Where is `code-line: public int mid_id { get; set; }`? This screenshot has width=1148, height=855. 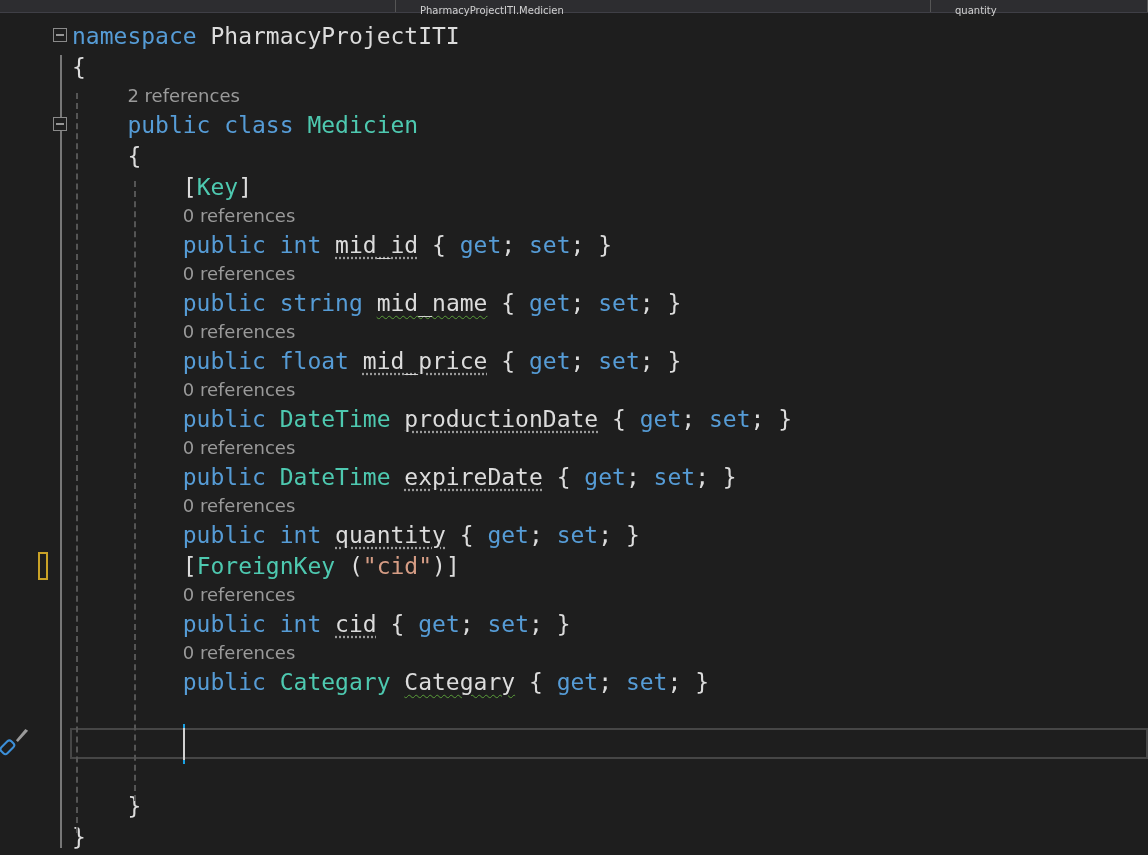
code-line: public int mid_id { get; set; } is located at coordinates (397, 244).